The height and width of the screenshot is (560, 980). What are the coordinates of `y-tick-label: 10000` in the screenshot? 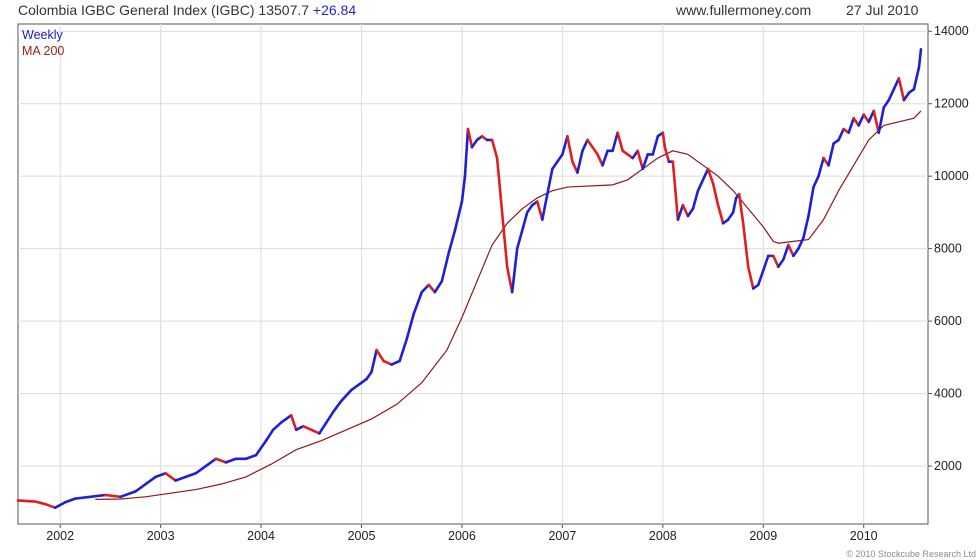 It's located at (951, 176).